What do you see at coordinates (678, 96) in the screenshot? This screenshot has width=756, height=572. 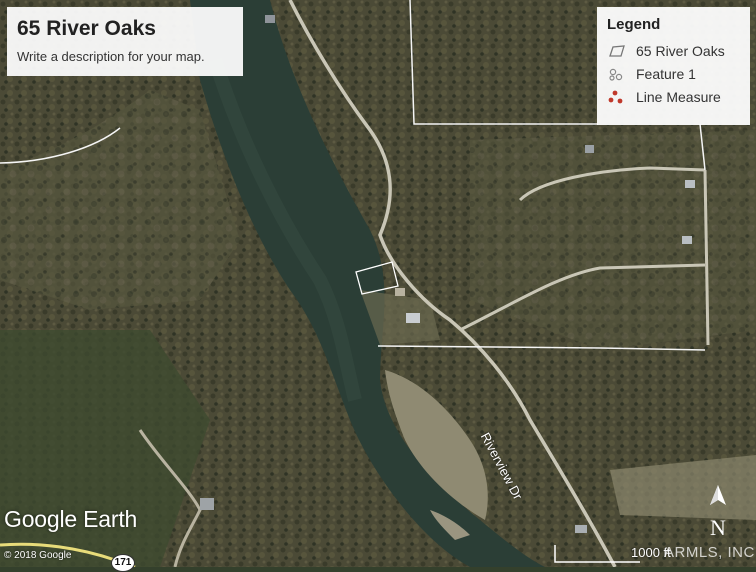 I see `legend-item-label: Line Measure` at bounding box center [678, 96].